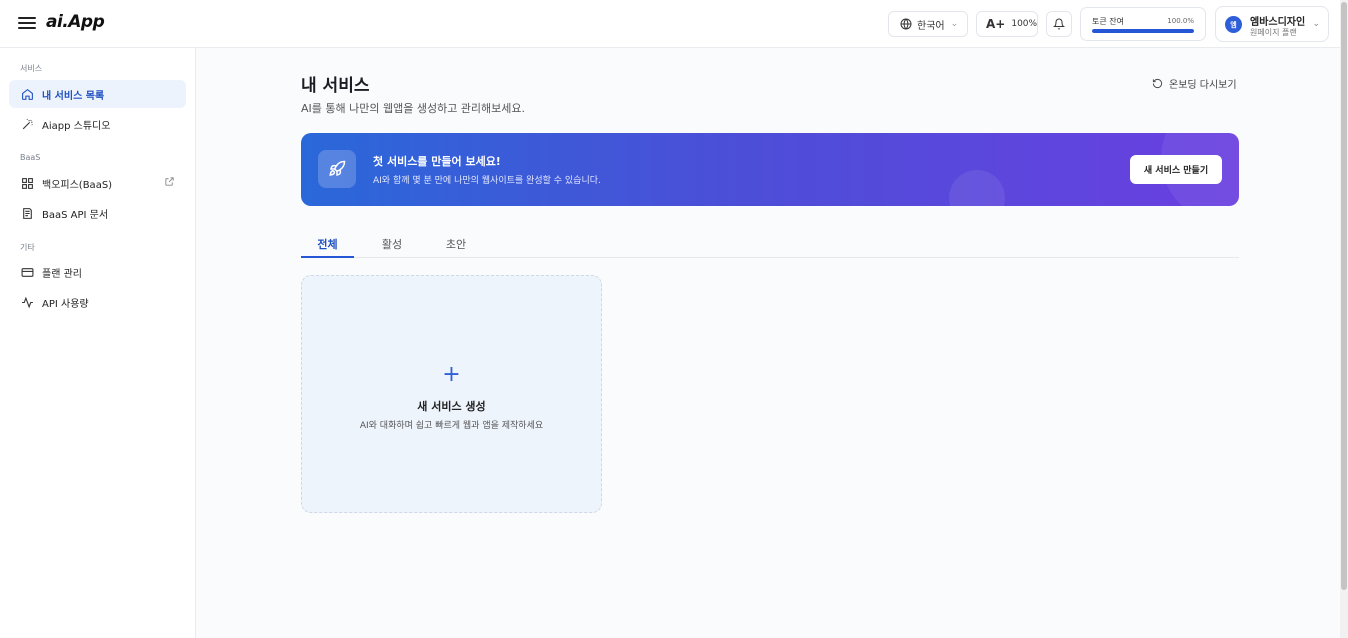 The height and width of the screenshot is (638, 1348). I want to click on hamburger-menu-icon, so click(27, 23).